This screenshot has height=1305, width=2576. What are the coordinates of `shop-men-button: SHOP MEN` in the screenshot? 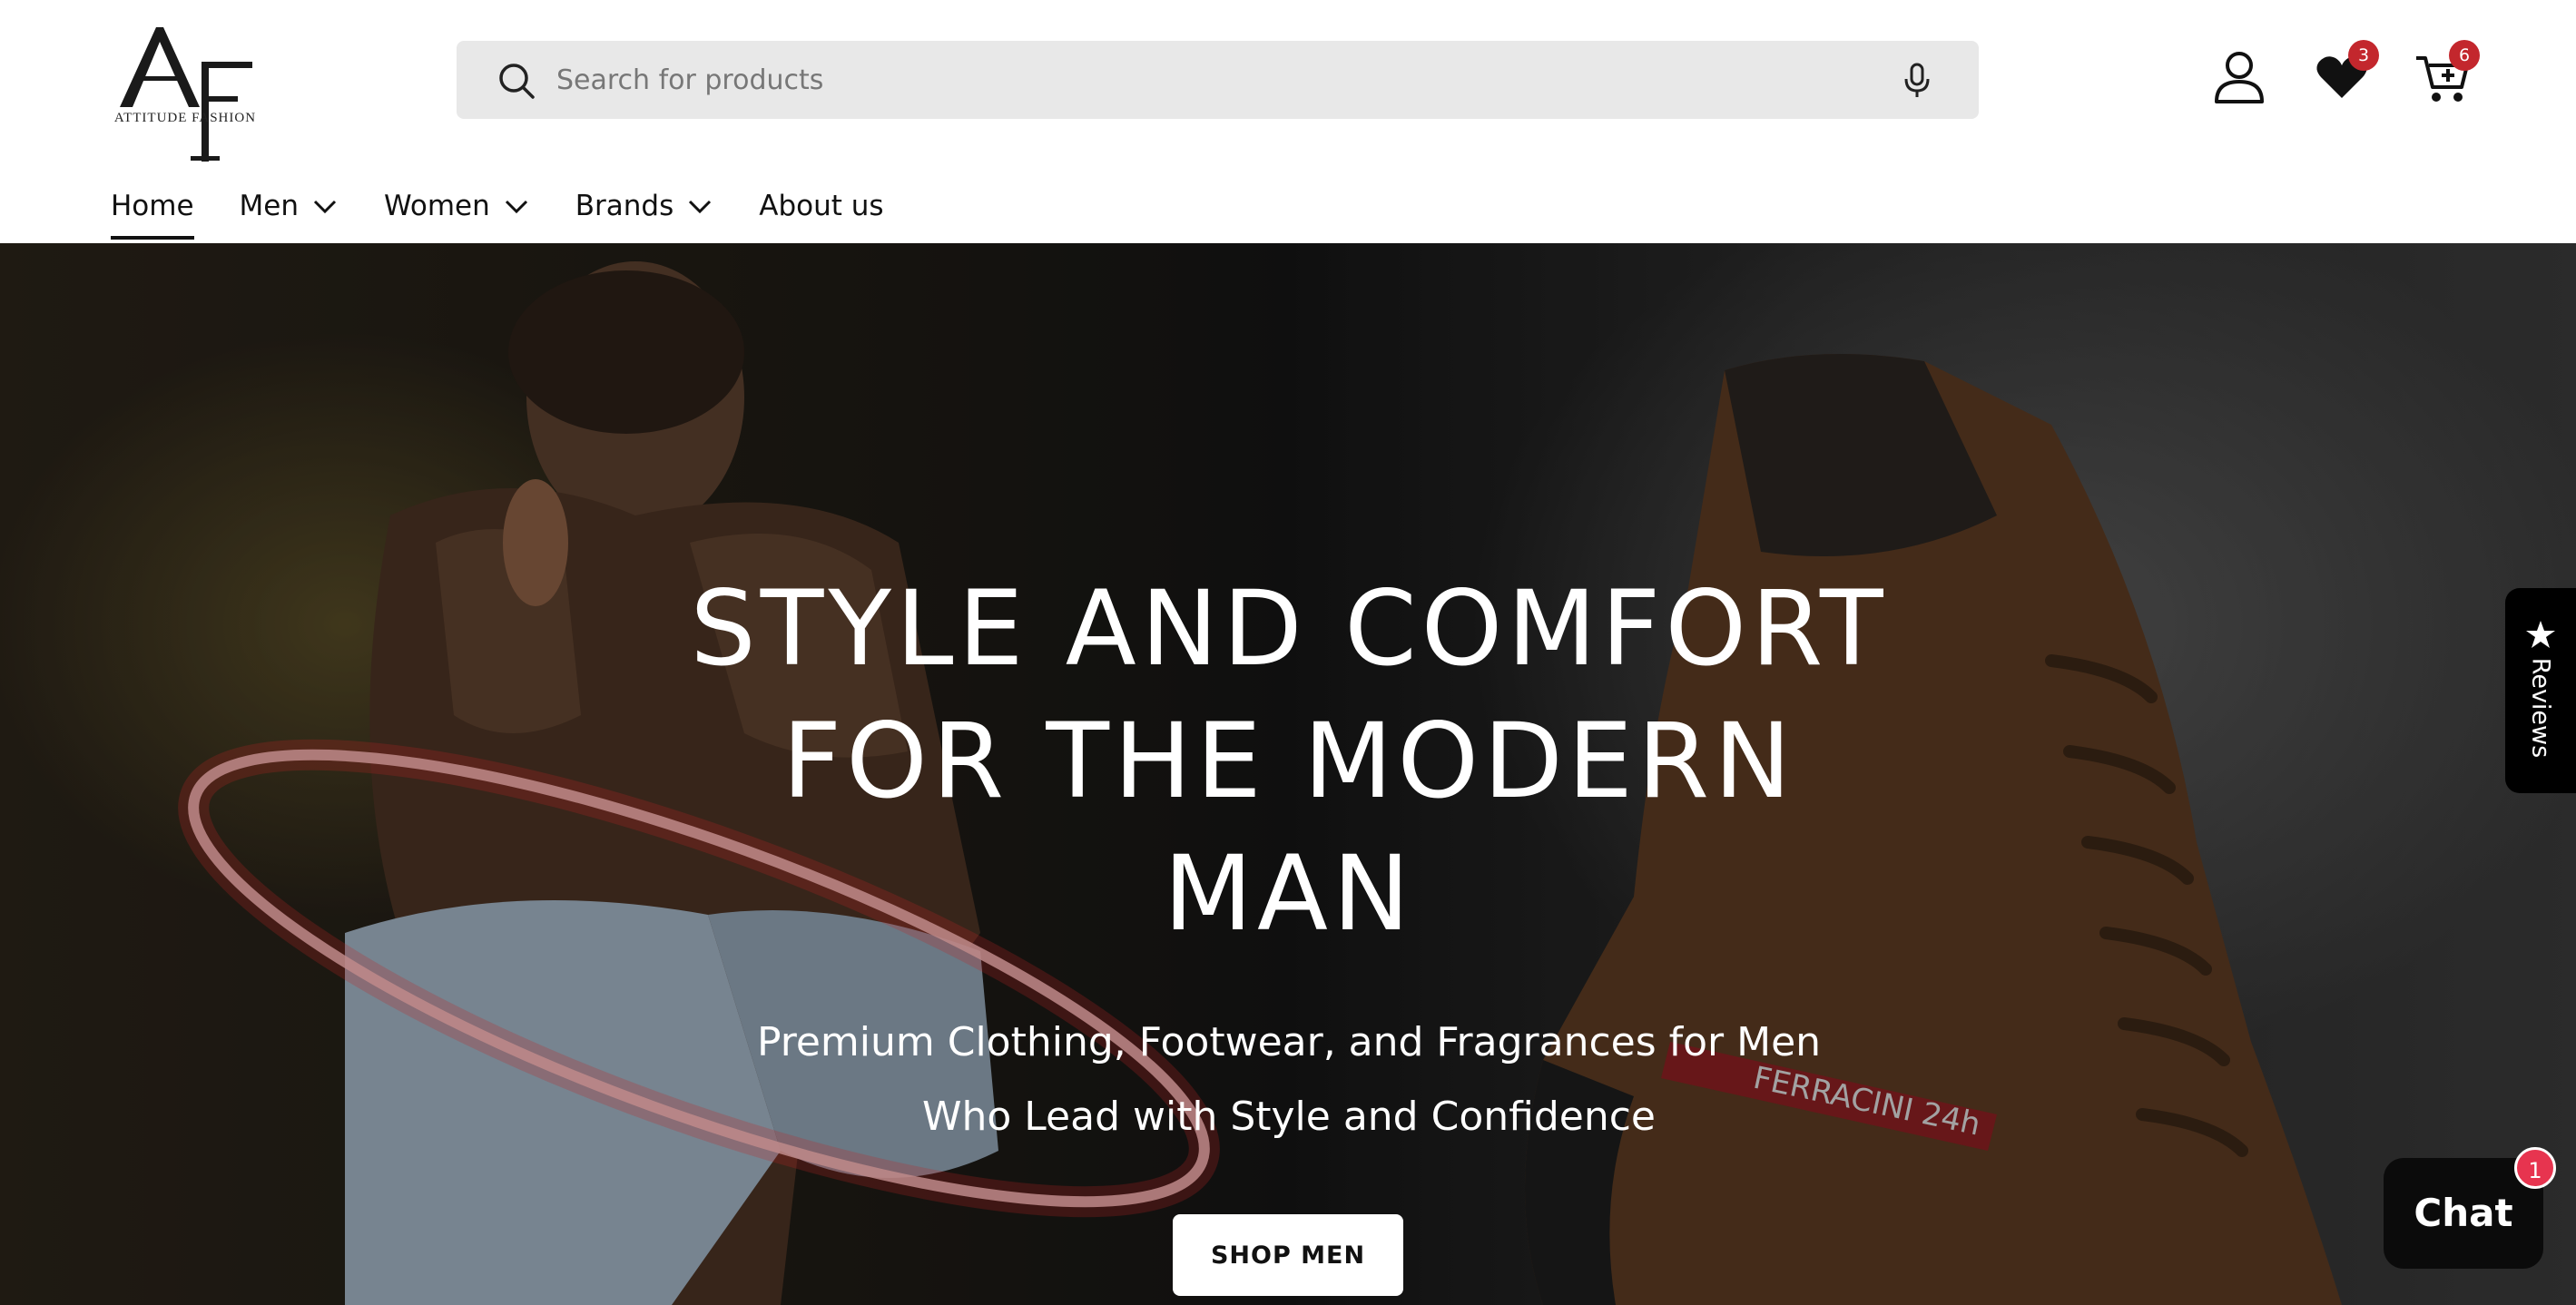 It's located at (1288, 1255).